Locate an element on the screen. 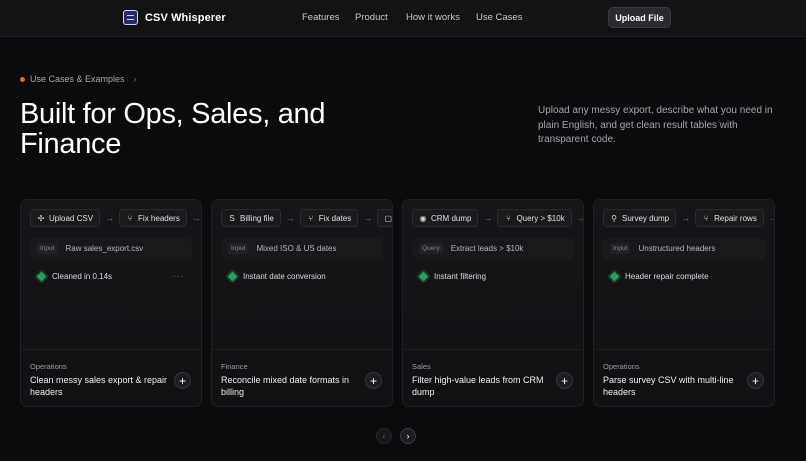 Image resolution: width=806 pixels, height=461 pixels. io-tag: Query is located at coordinates (431, 248).